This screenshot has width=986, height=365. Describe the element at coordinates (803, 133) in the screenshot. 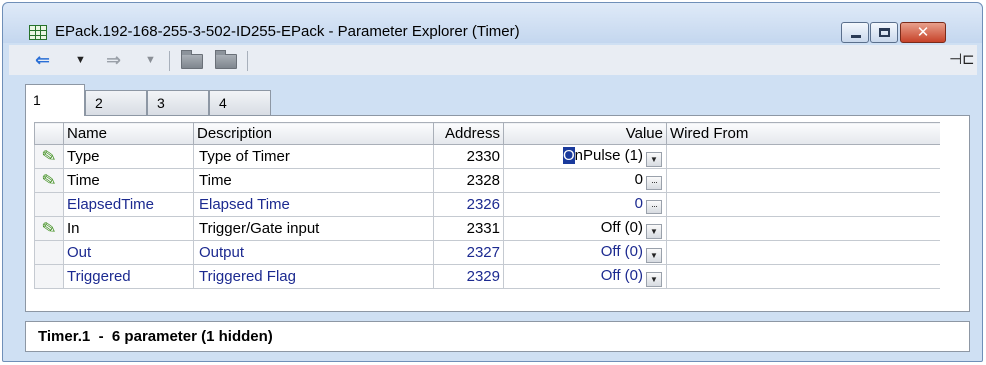

I see `column-header-wired-from: Wired From` at that location.